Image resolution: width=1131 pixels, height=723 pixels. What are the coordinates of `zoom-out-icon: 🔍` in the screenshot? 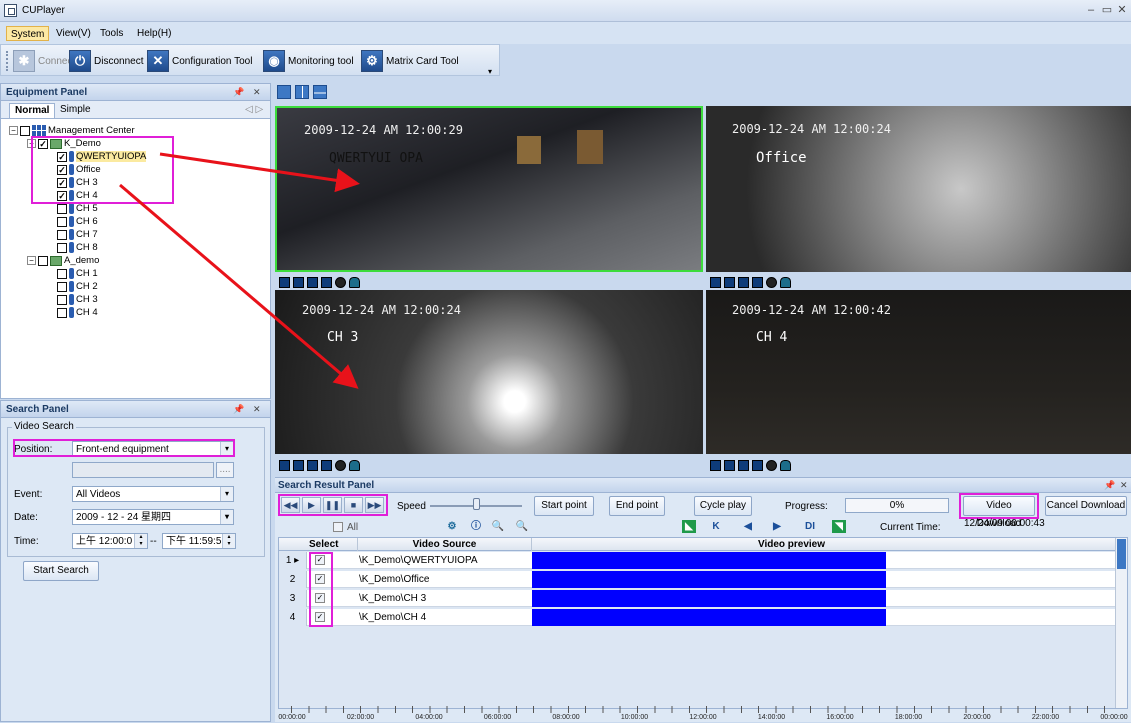 It's located at (522, 526).